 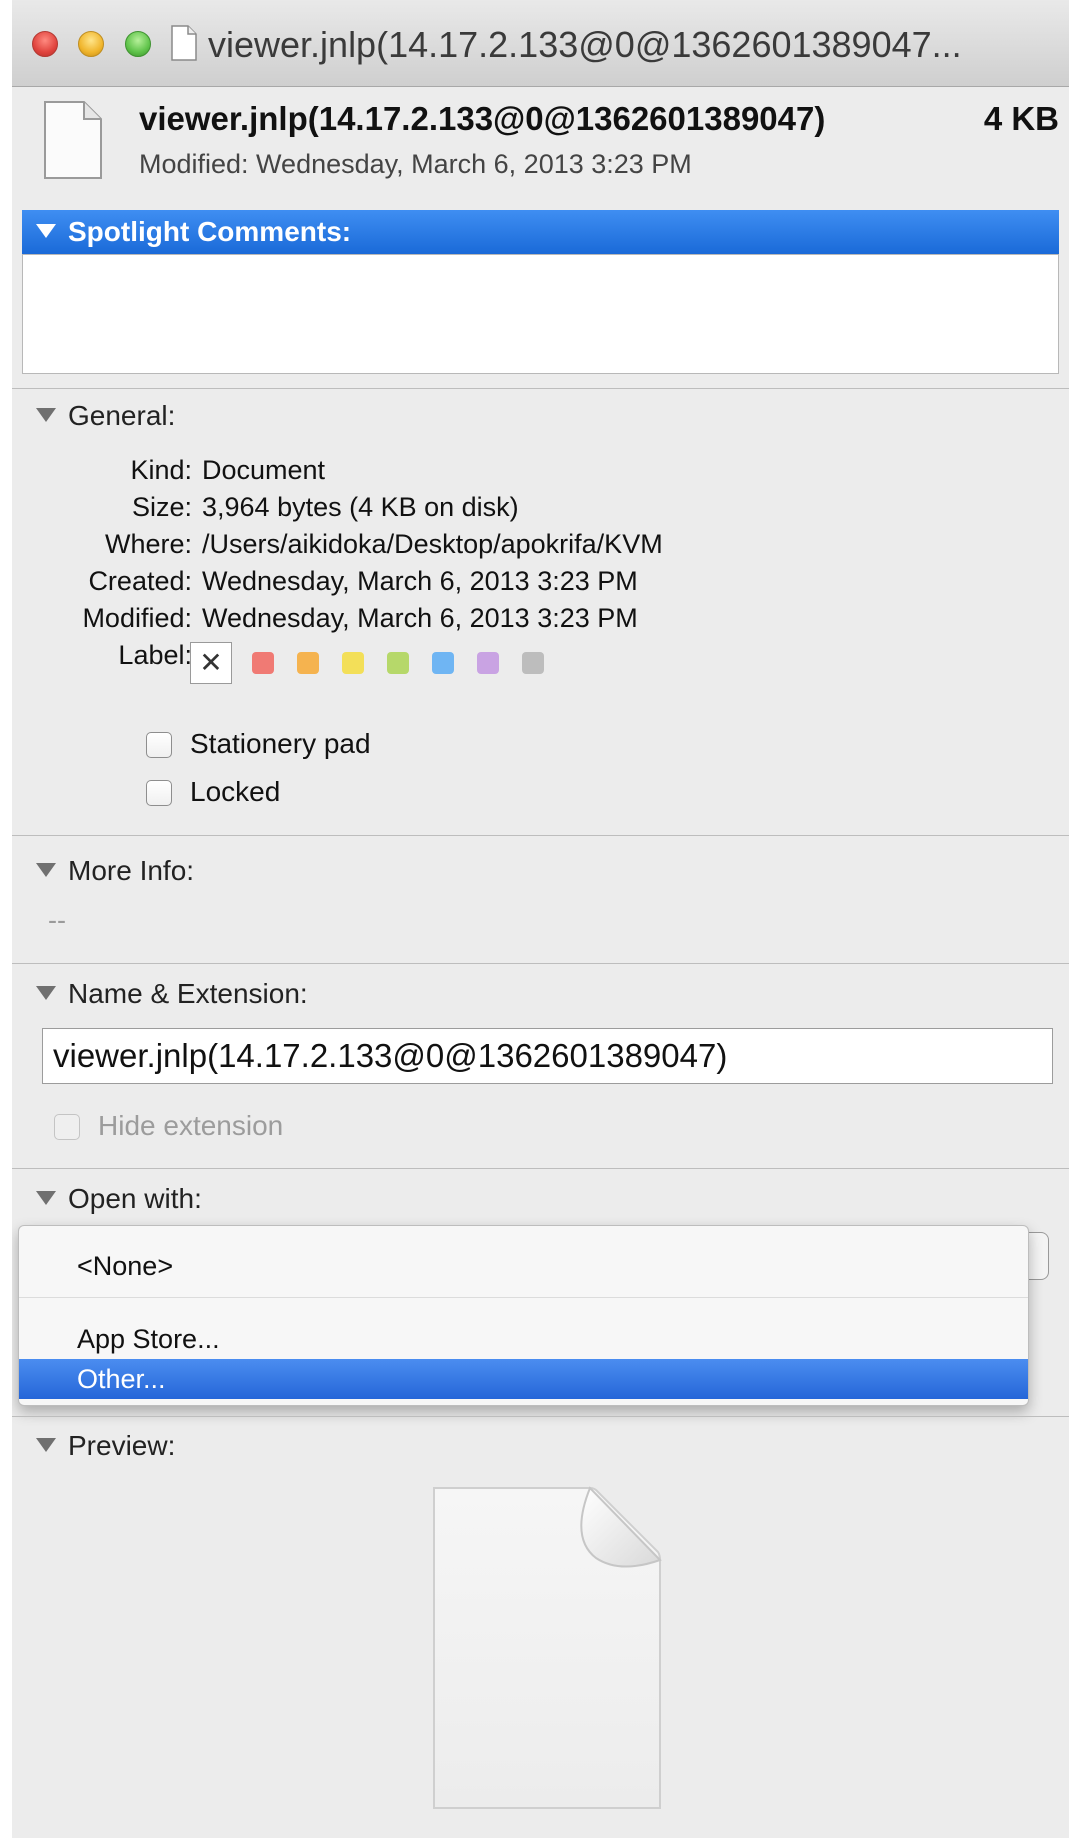 I want to click on where-value: /Users/aikidoka/Desktop/apokrifa/KVM, so click(x=432, y=544).